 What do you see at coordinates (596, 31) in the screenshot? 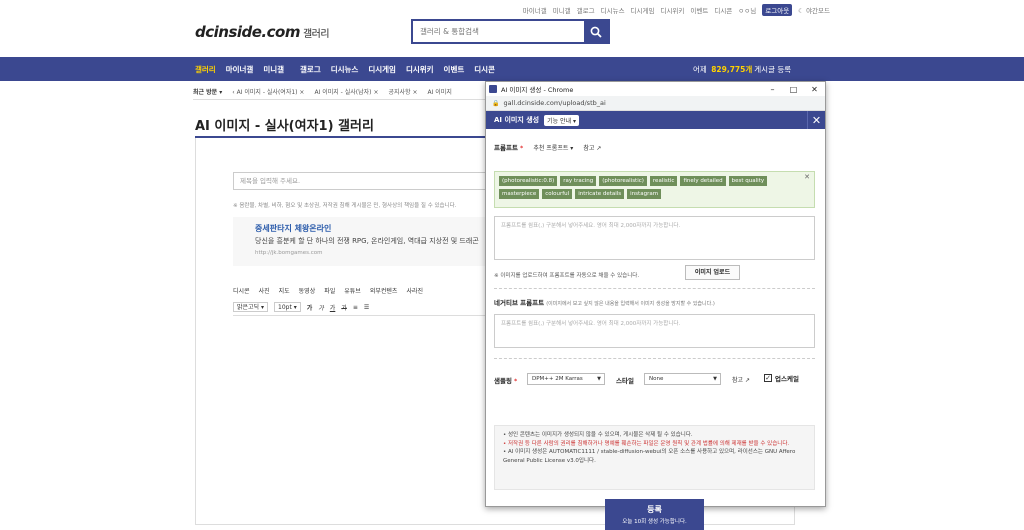
I see `search-button` at bounding box center [596, 31].